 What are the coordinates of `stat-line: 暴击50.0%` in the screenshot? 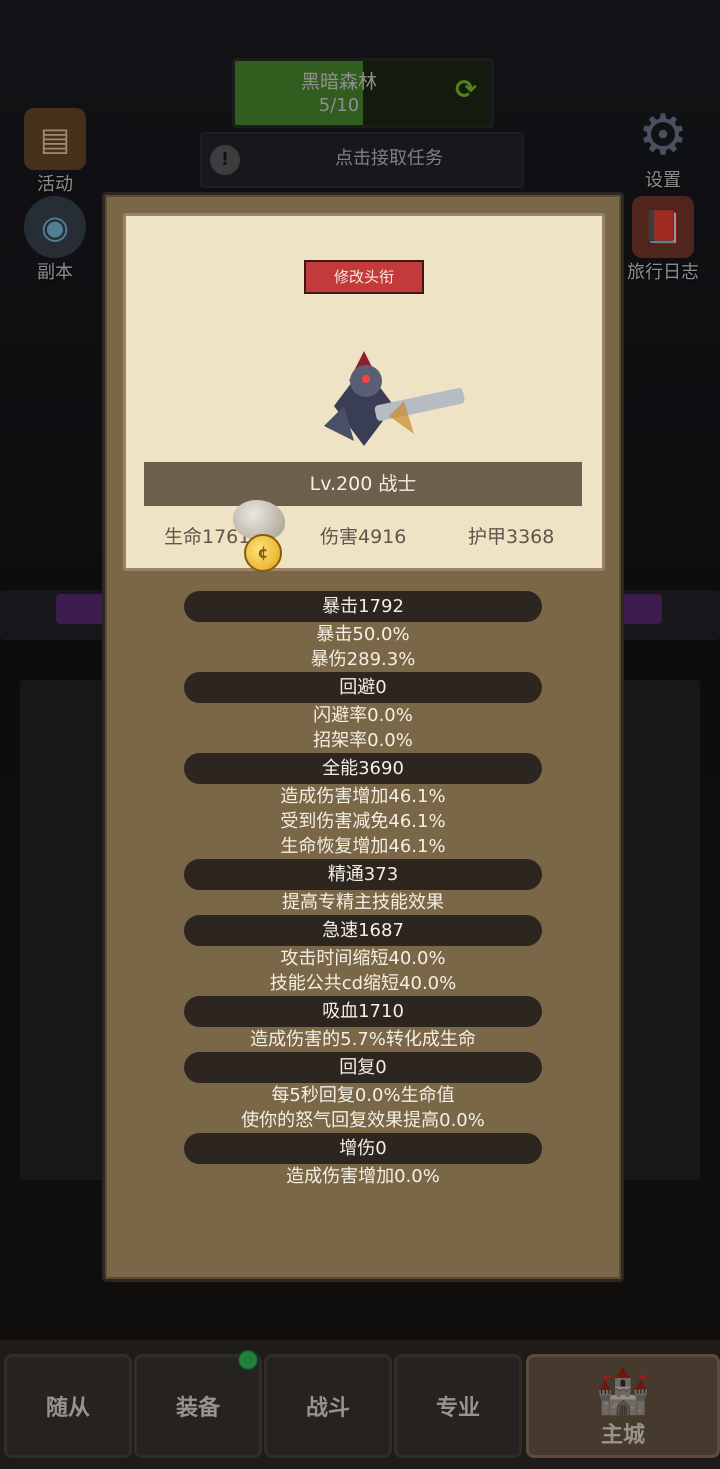 It's located at (363, 634).